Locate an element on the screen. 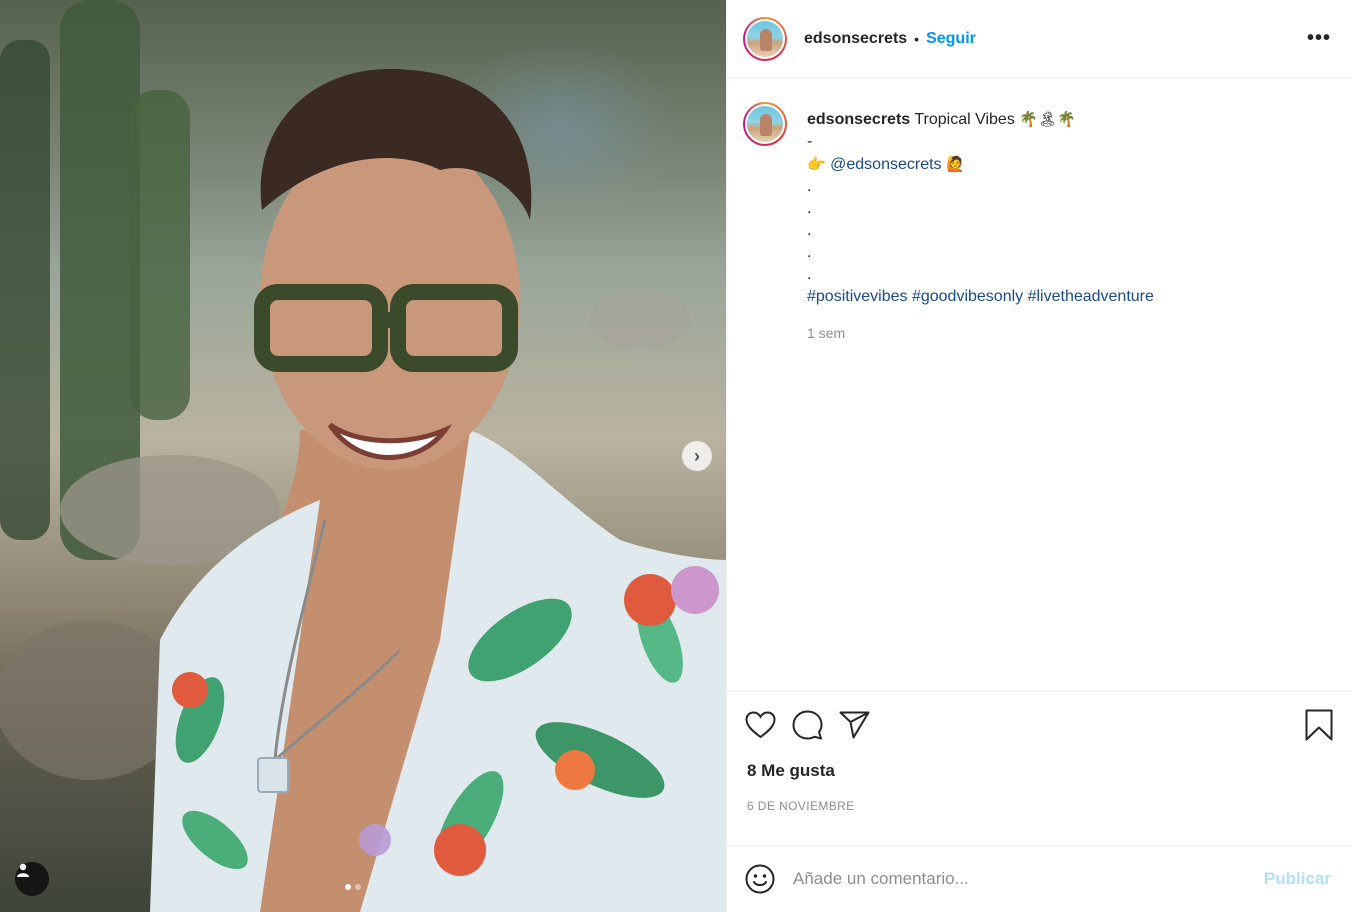 The height and width of the screenshot is (912, 1351). follow-button: Seguir is located at coordinates (951, 39).